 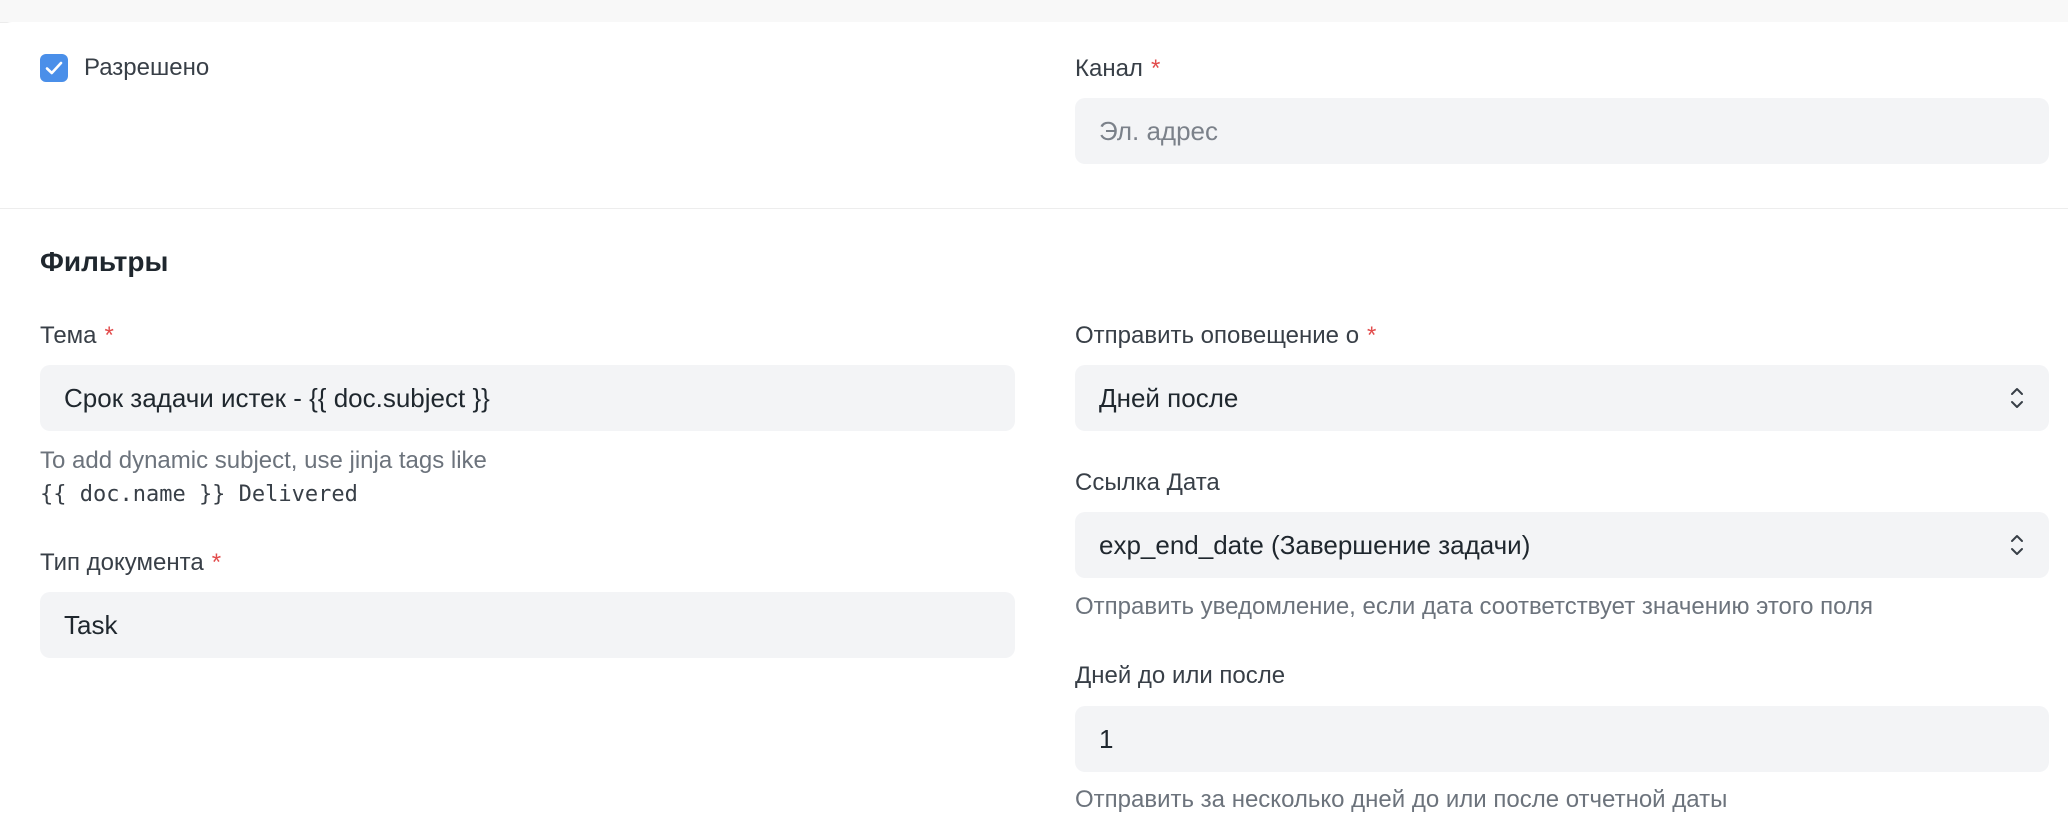 What do you see at coordinates (147, 67) in the screenshot?
I see `enabled-label: Разрешено` at bounding box center [147, 67].